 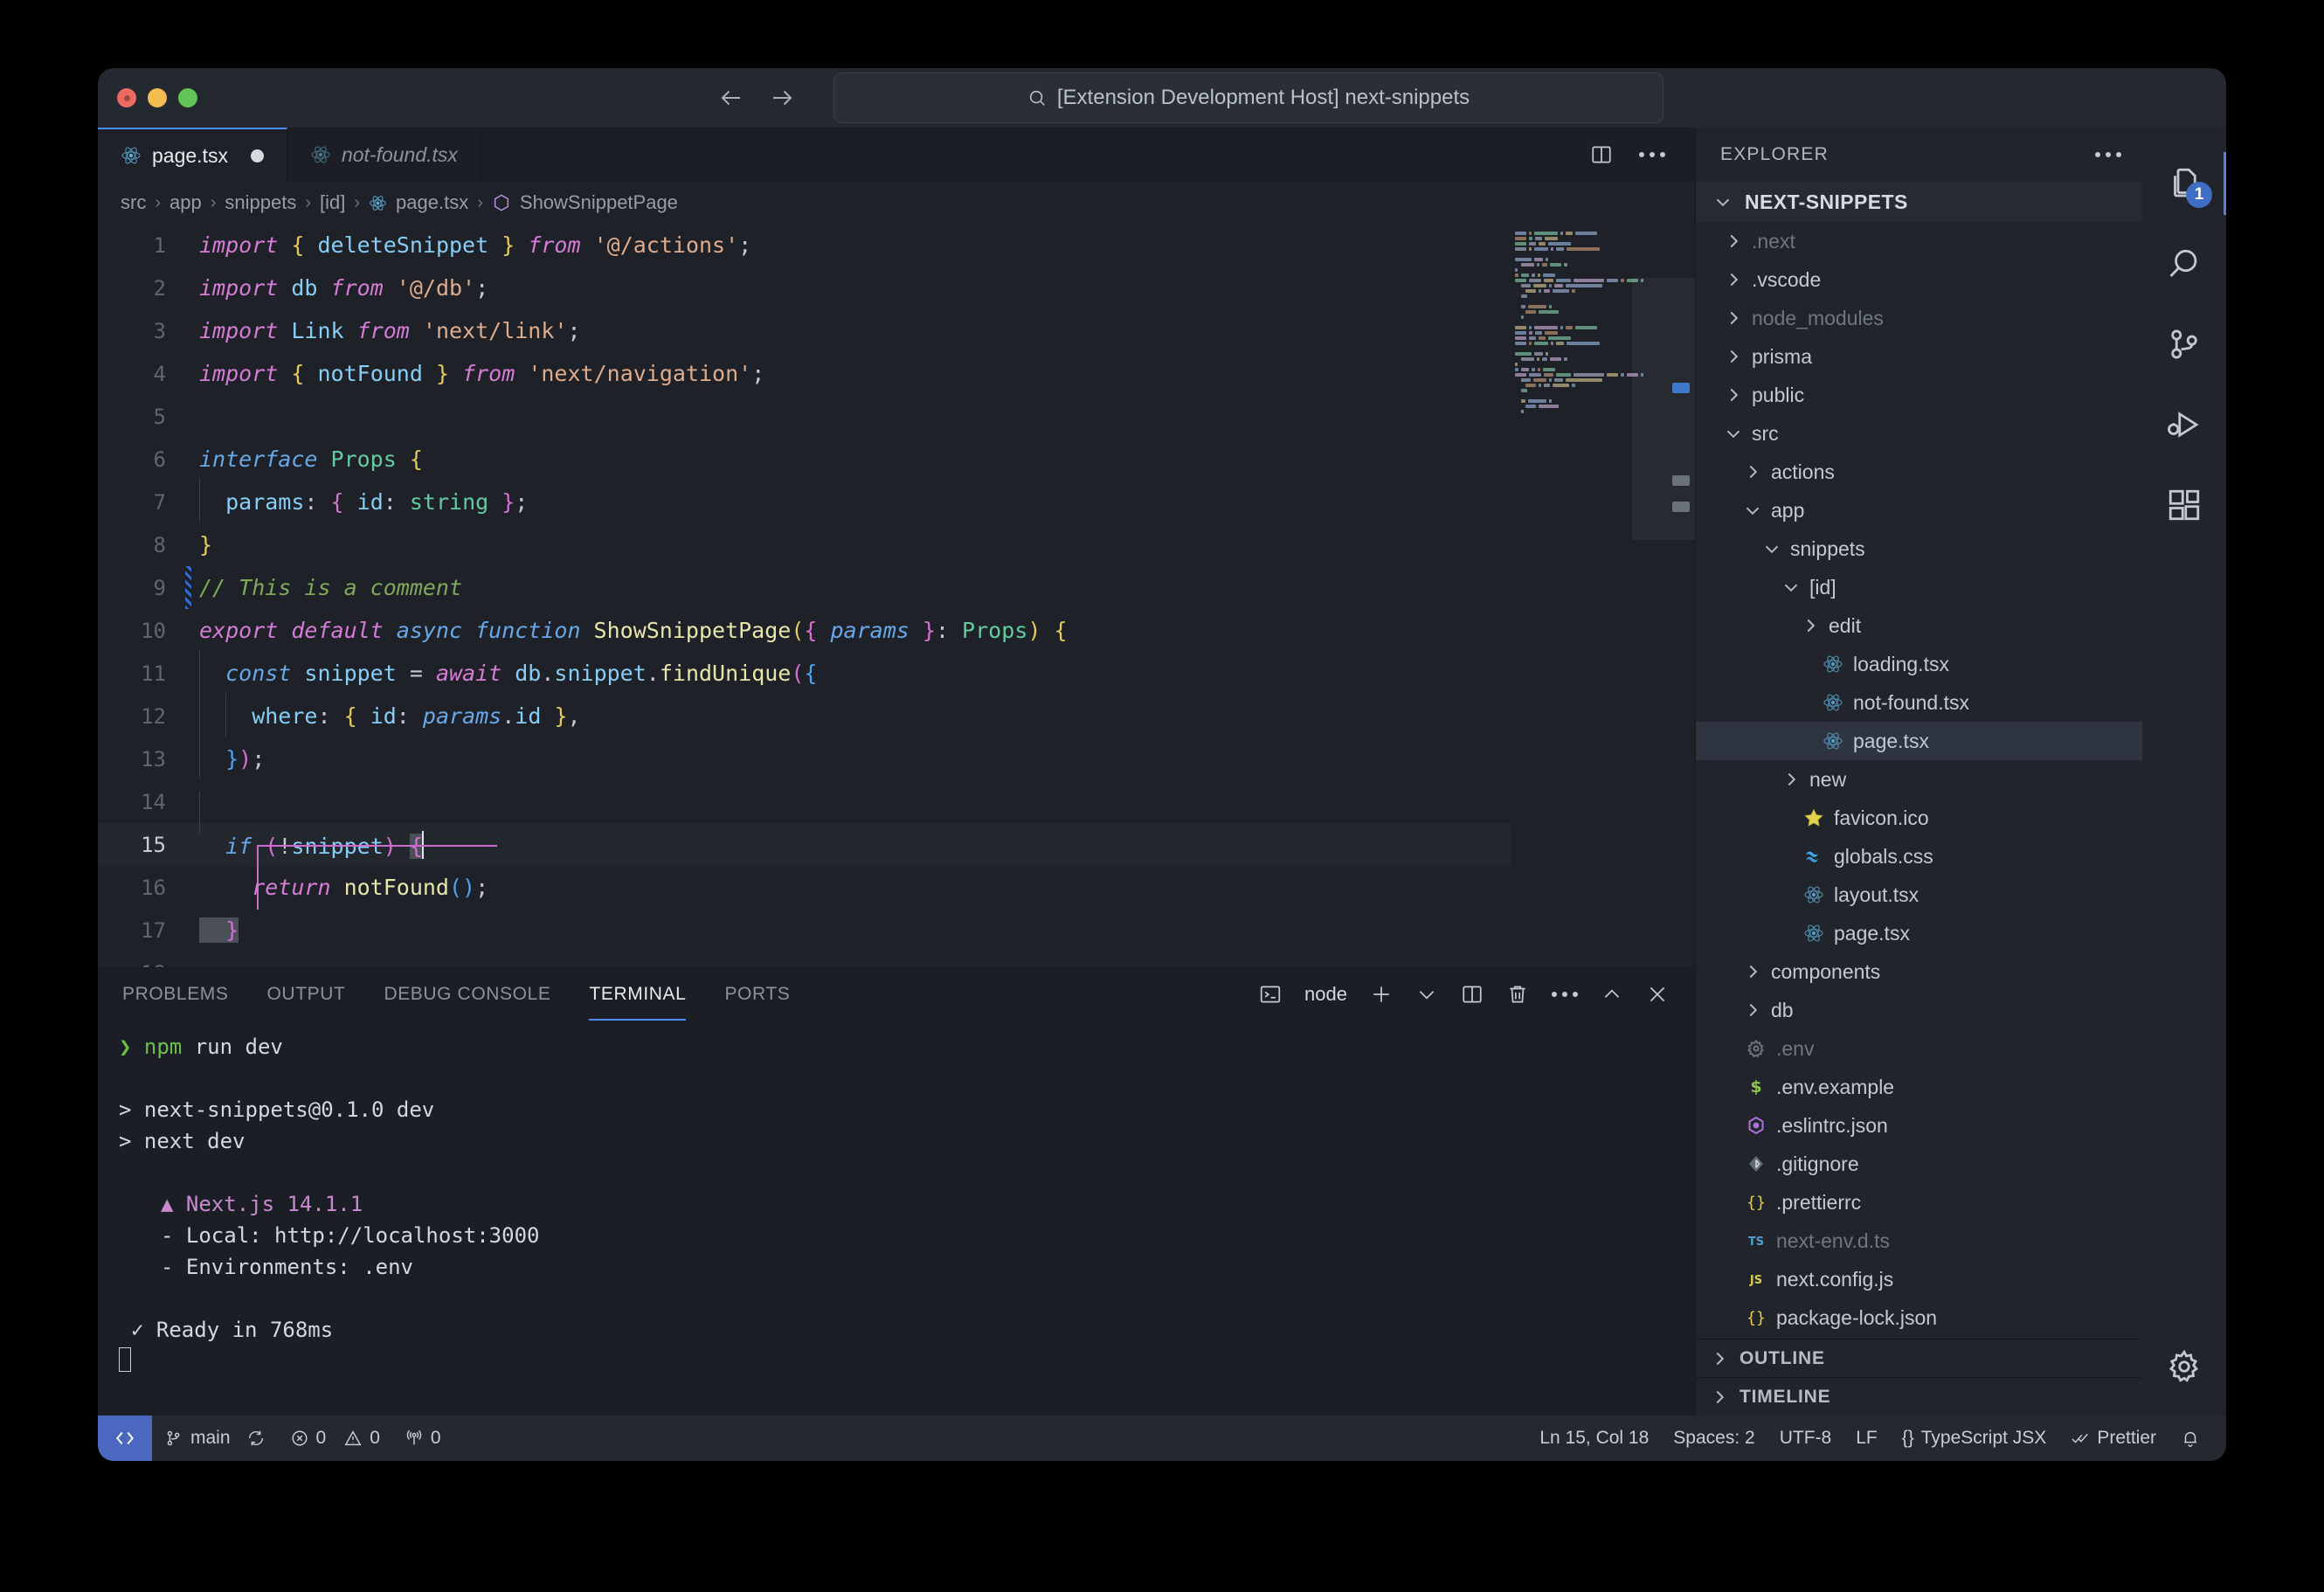 What do you see at coordinates (140, 965) in the screenshot?
I see `line-number: 18` at bounding box center [140, 965].